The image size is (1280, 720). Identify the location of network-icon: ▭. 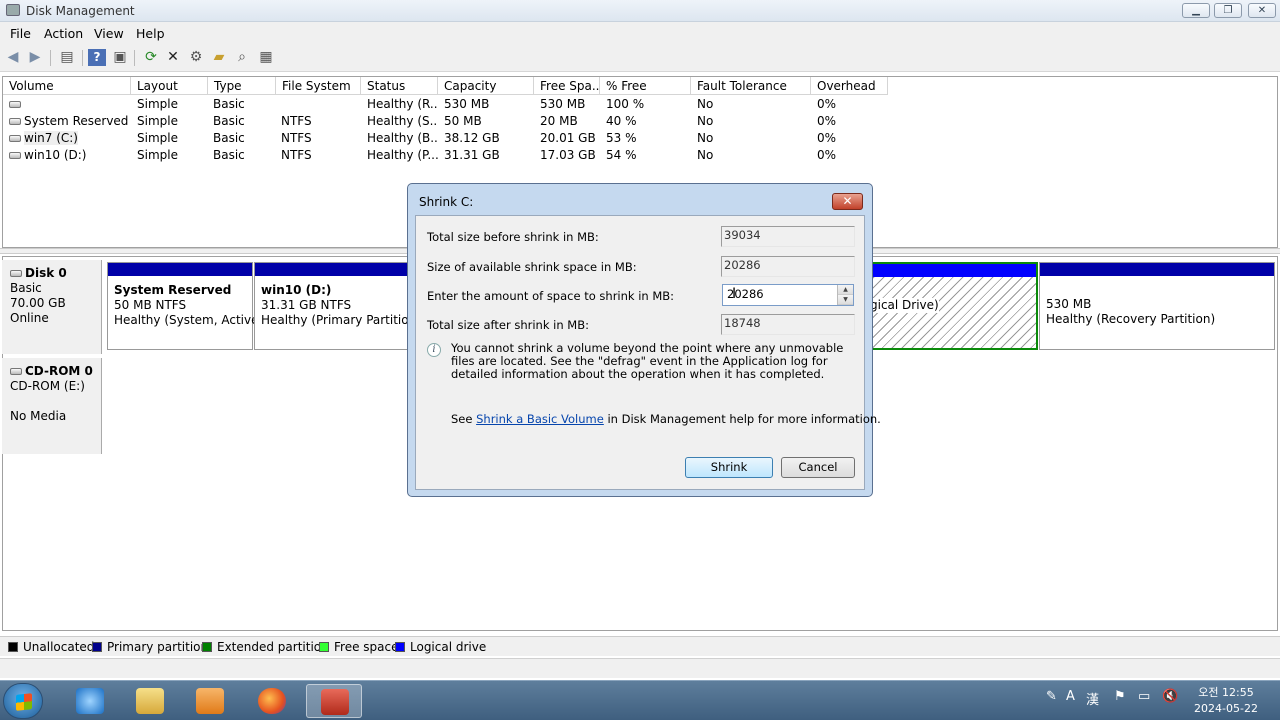
(1144, 696).